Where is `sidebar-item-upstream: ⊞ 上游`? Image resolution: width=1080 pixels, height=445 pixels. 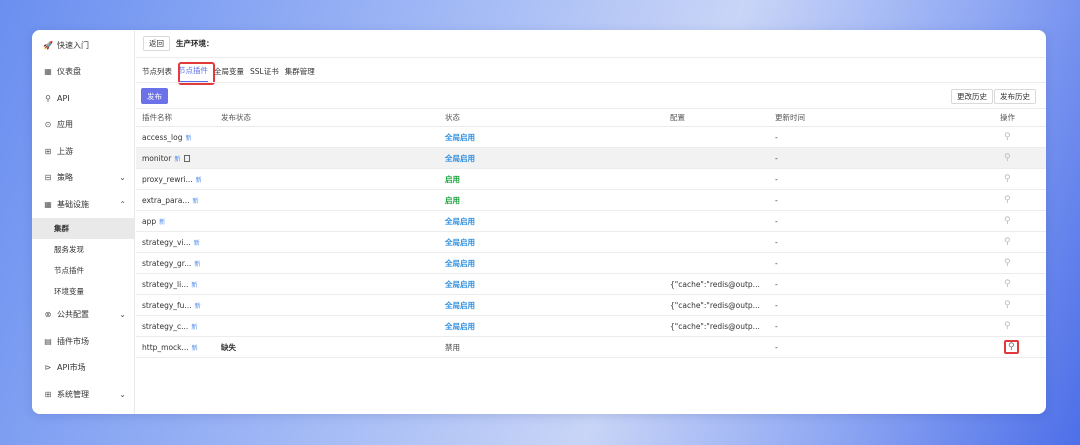
sidebar-item-upstream: ⊞ 上游 is located at coordinates (83, 151).